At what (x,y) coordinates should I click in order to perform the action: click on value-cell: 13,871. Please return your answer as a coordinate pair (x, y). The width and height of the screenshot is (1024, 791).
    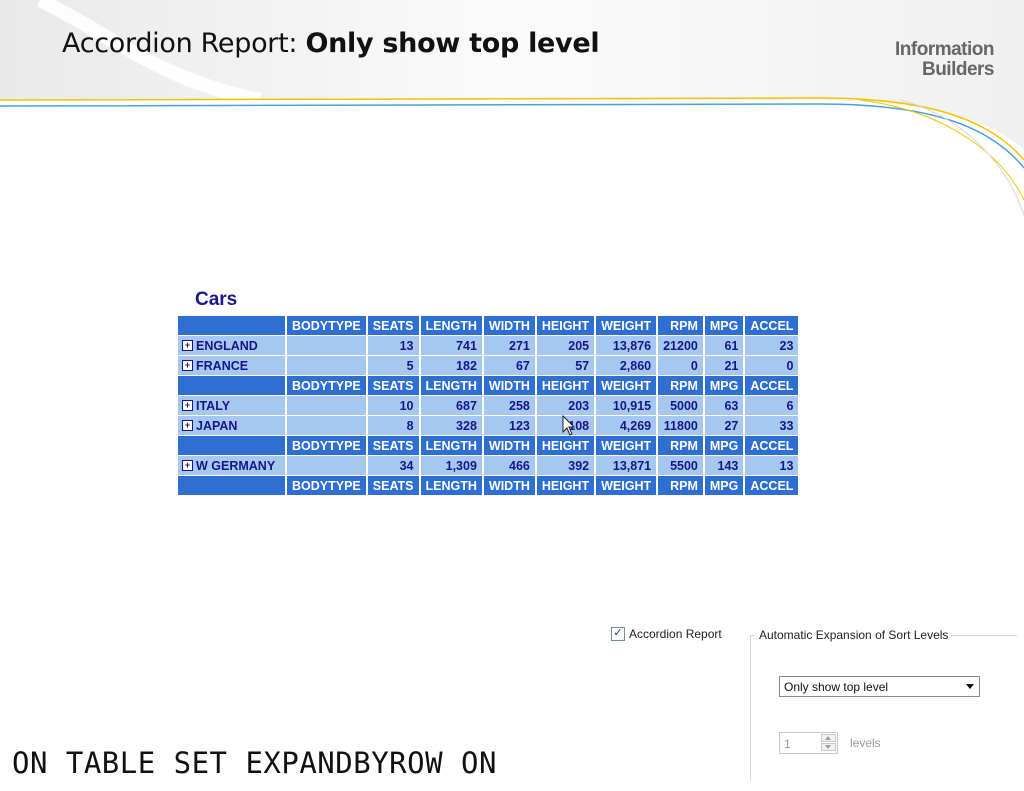
    Looking at the image, I should click on (626, 465).